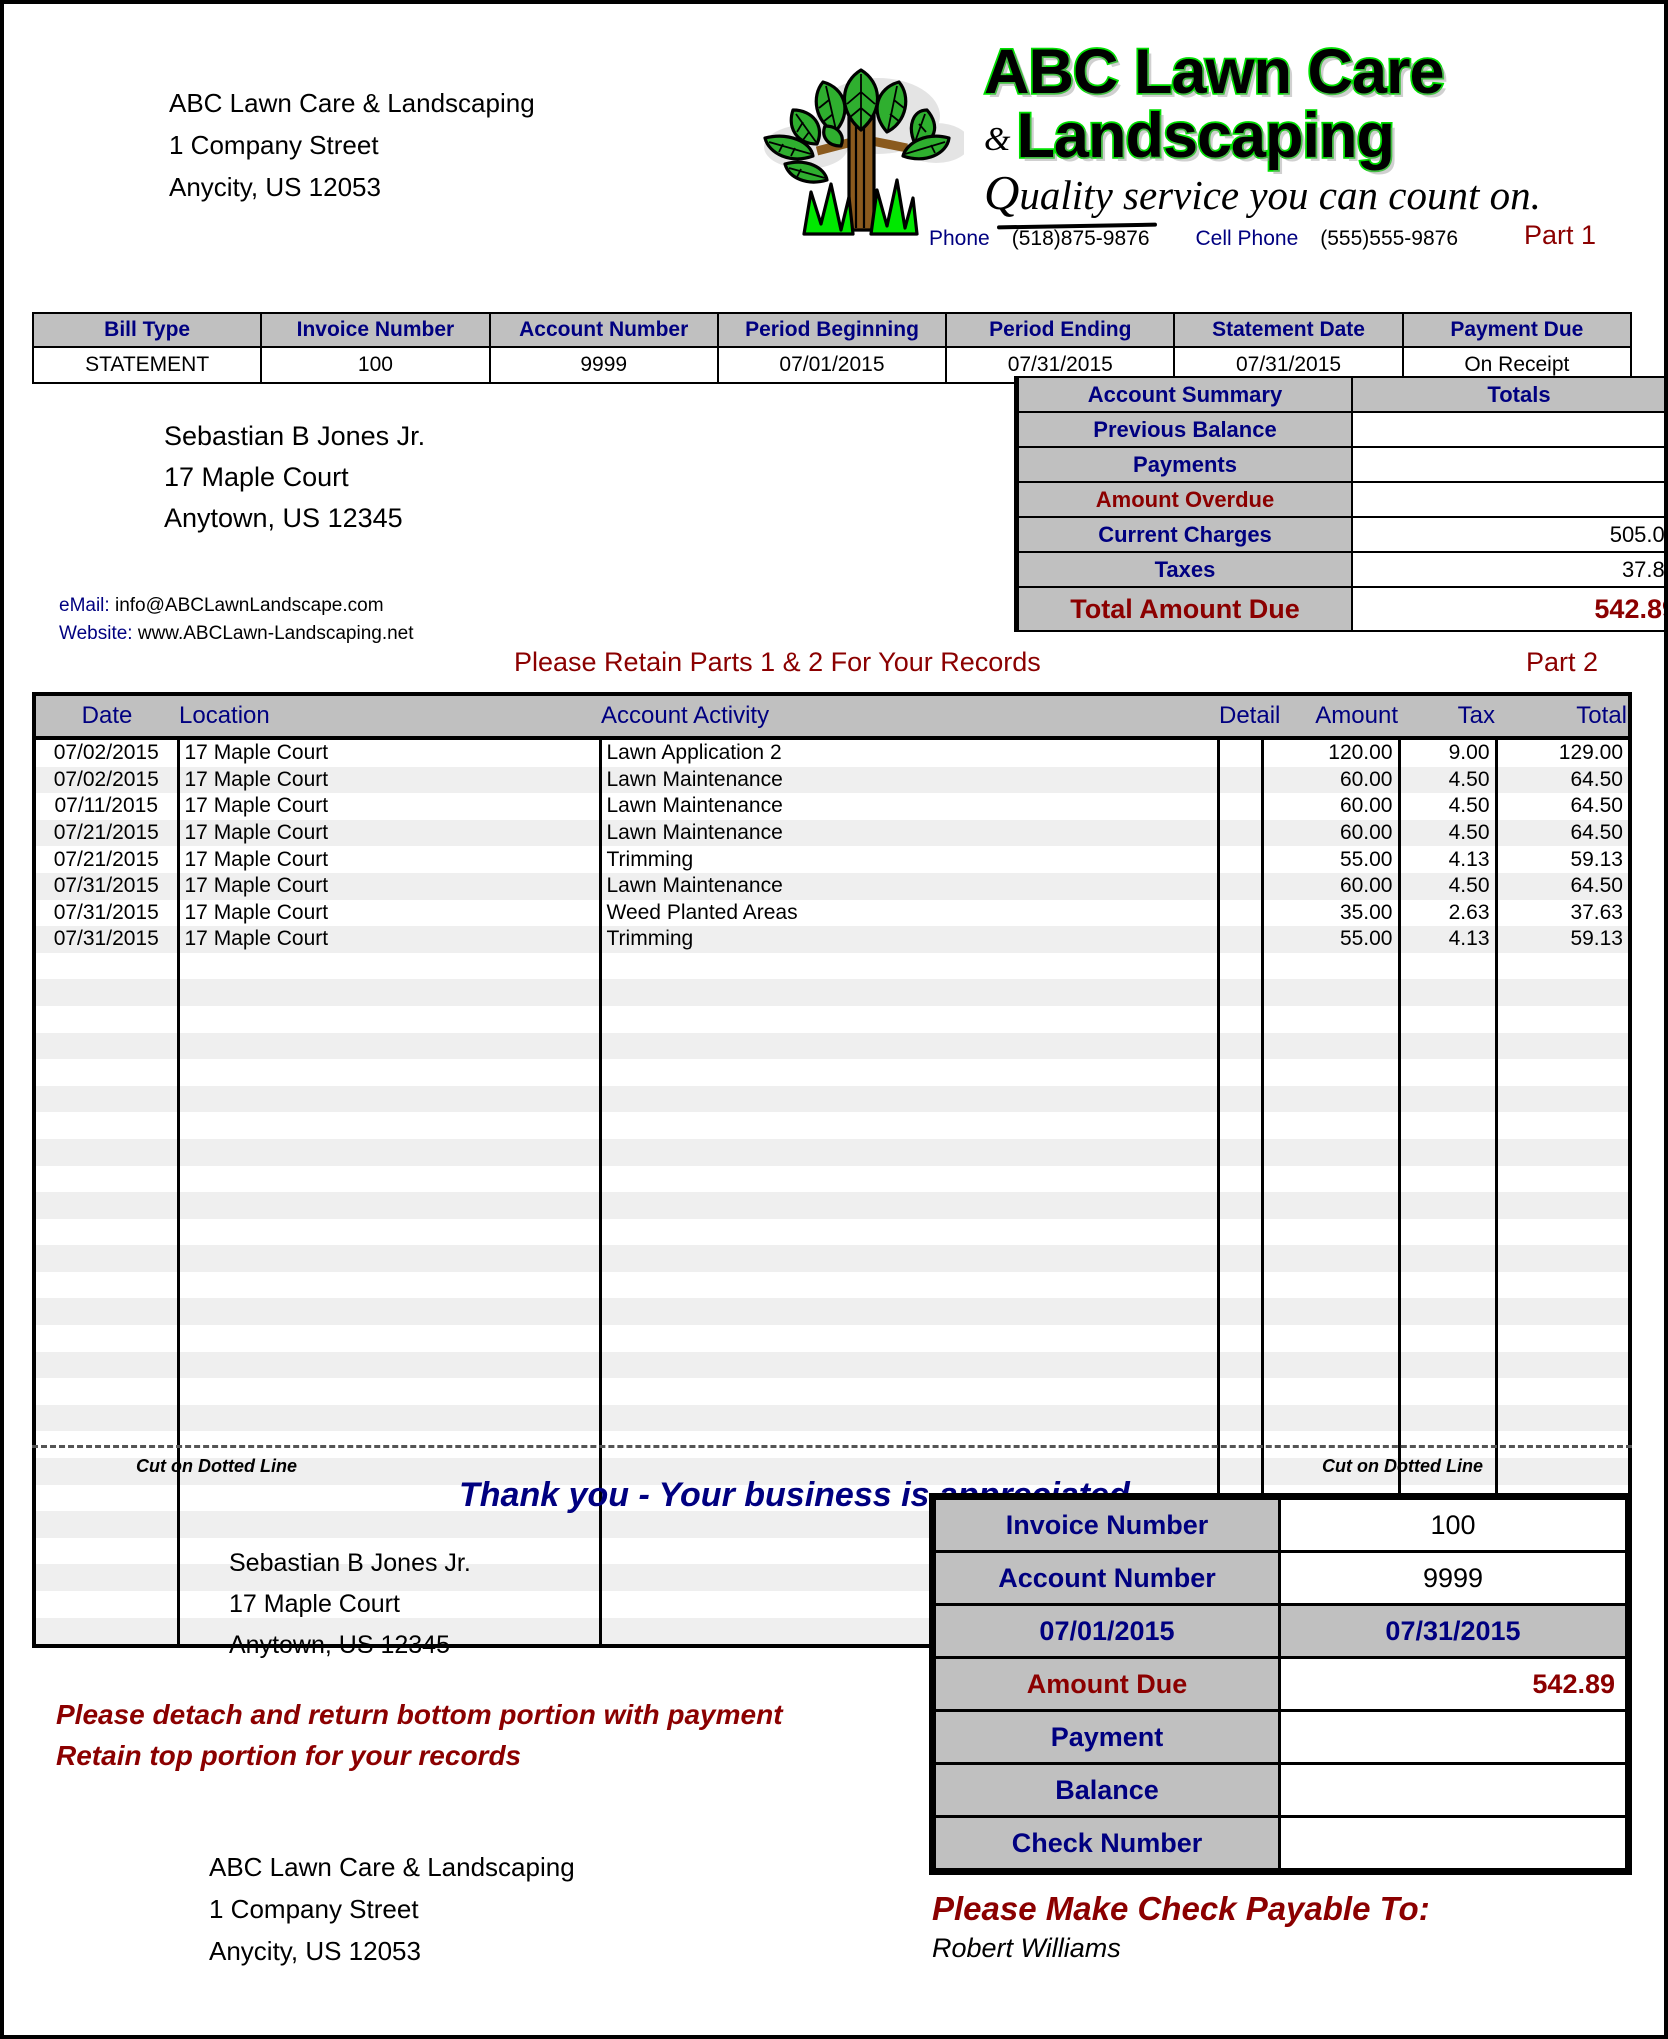 The height and width of the screenshot is (2039, 1668). What do you see at coordinates (375, 330) in the screenshot?
I see `header-col-1: Invoice Number` at bounding box center [375, 330].